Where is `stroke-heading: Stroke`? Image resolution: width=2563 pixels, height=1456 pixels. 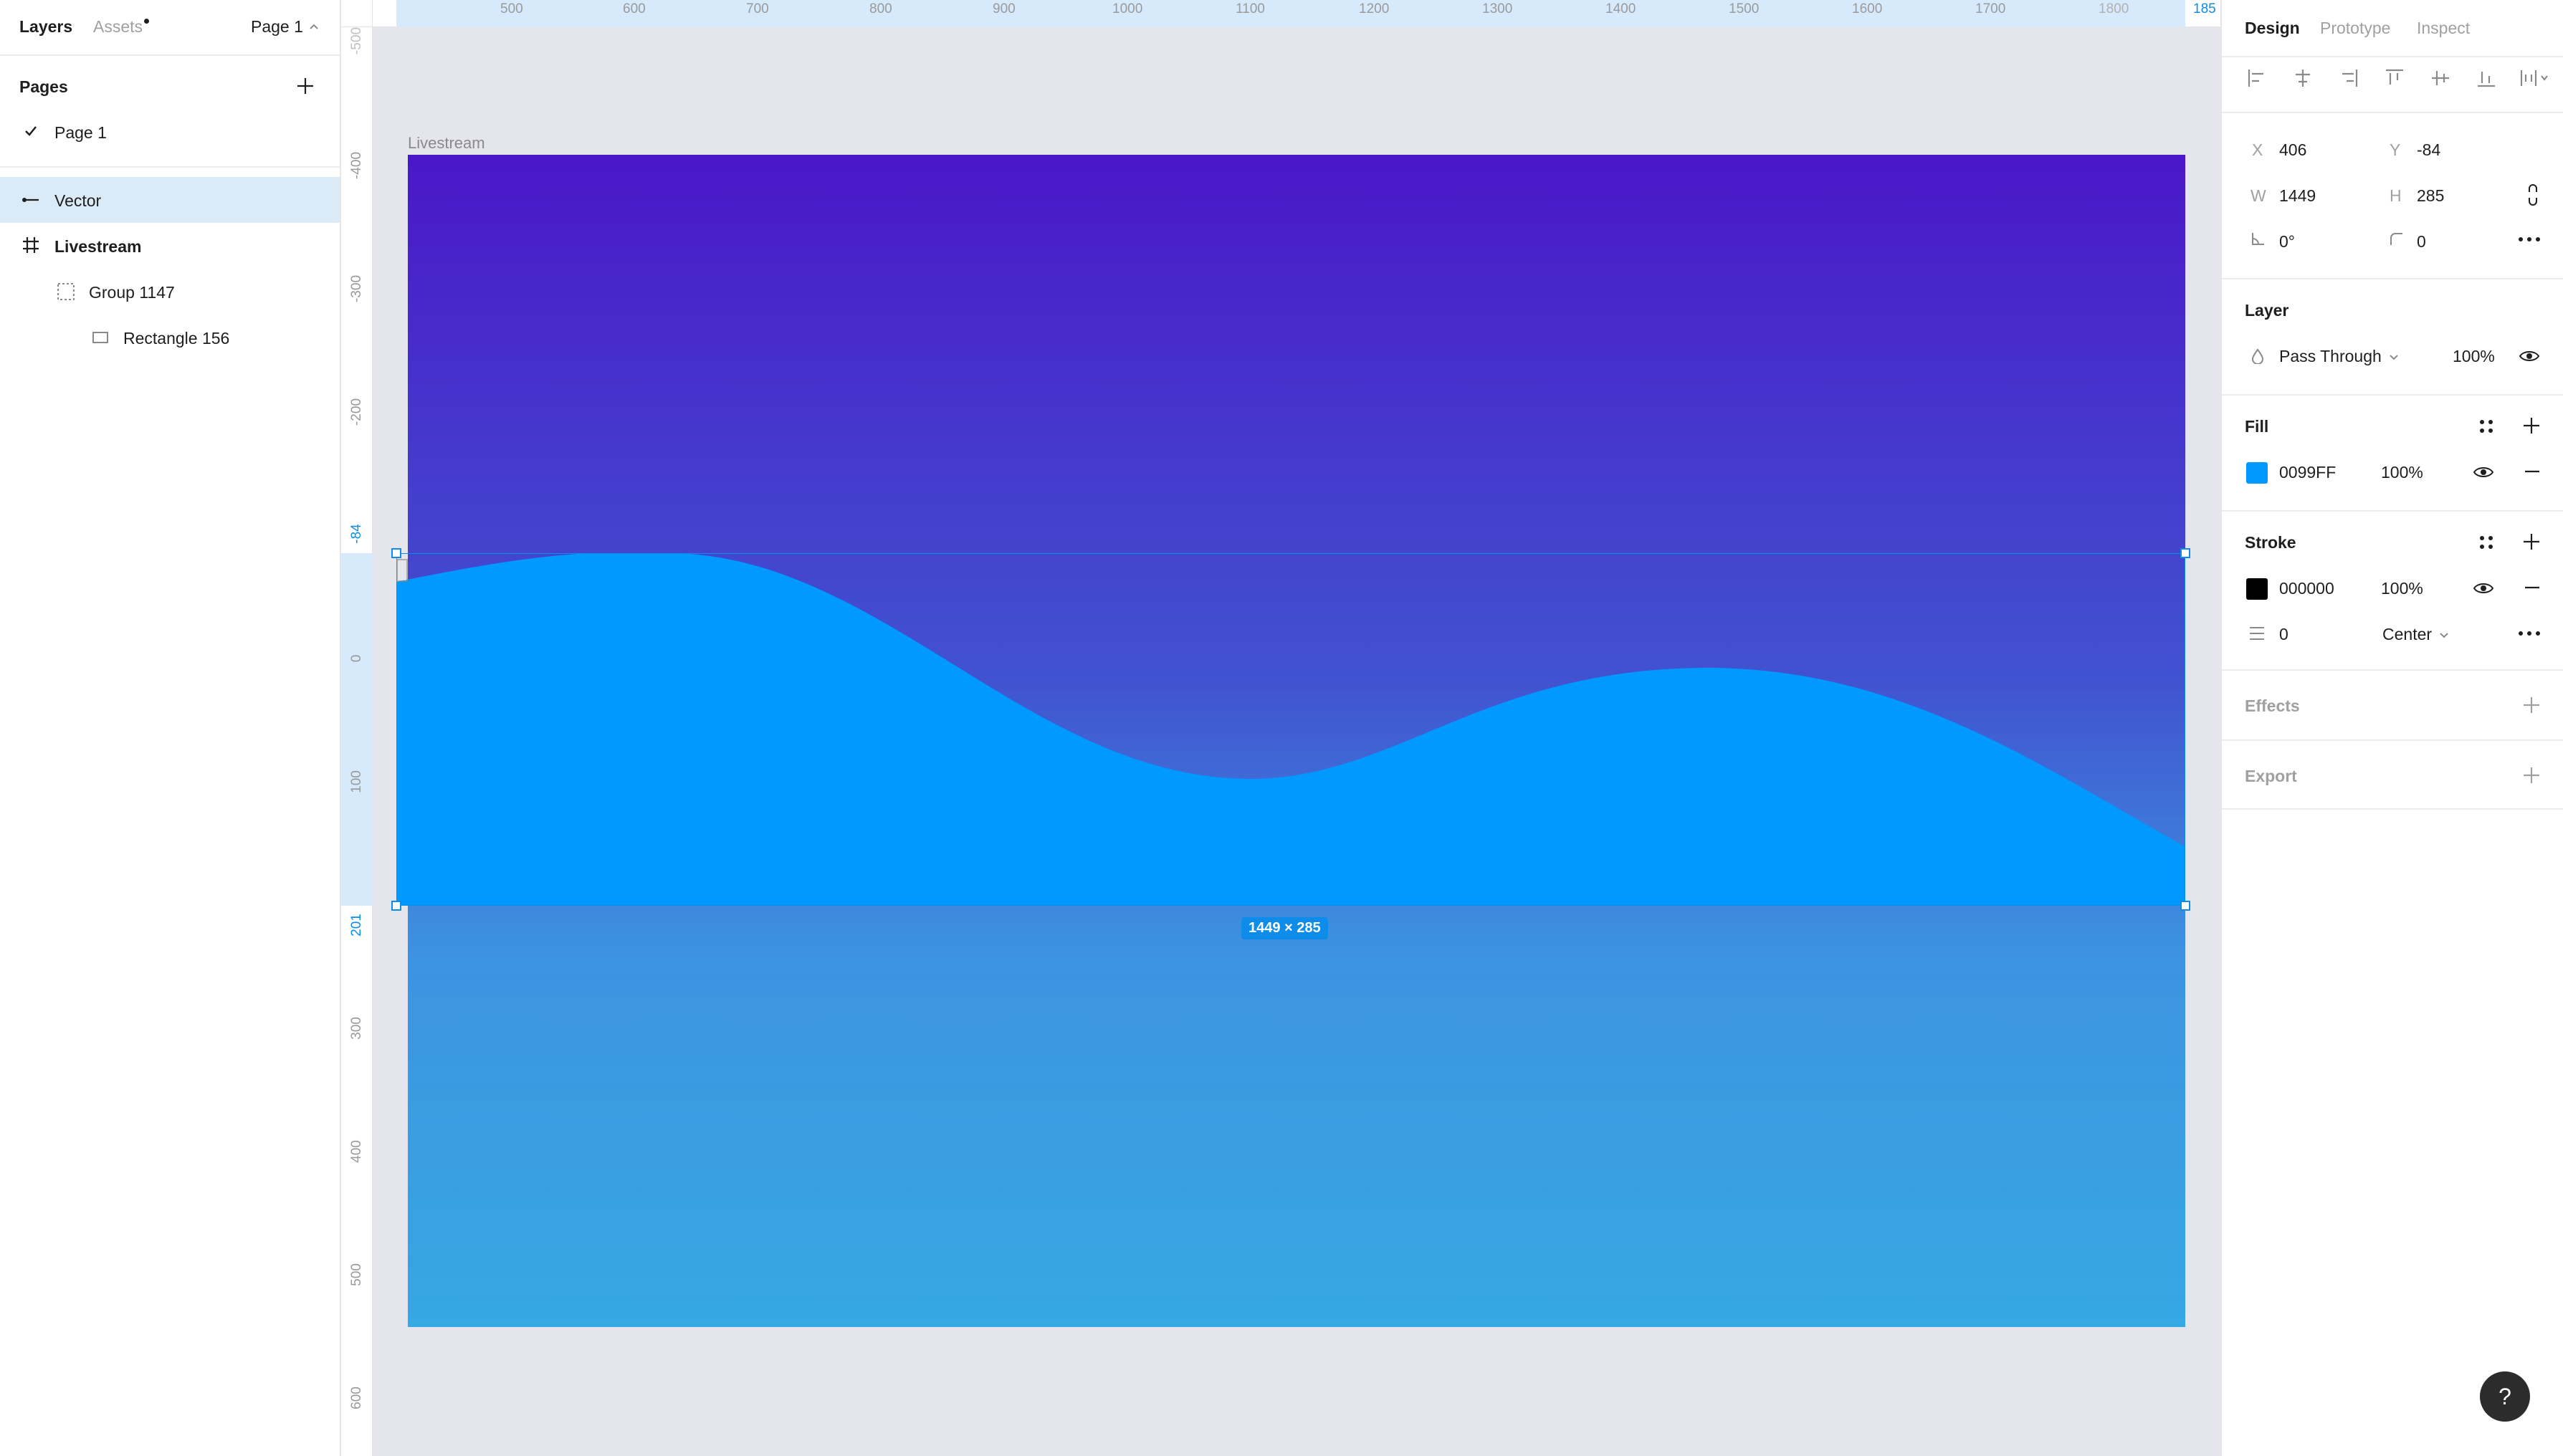 stroke-heading: Stroke is located at coordinates (2270, 542).